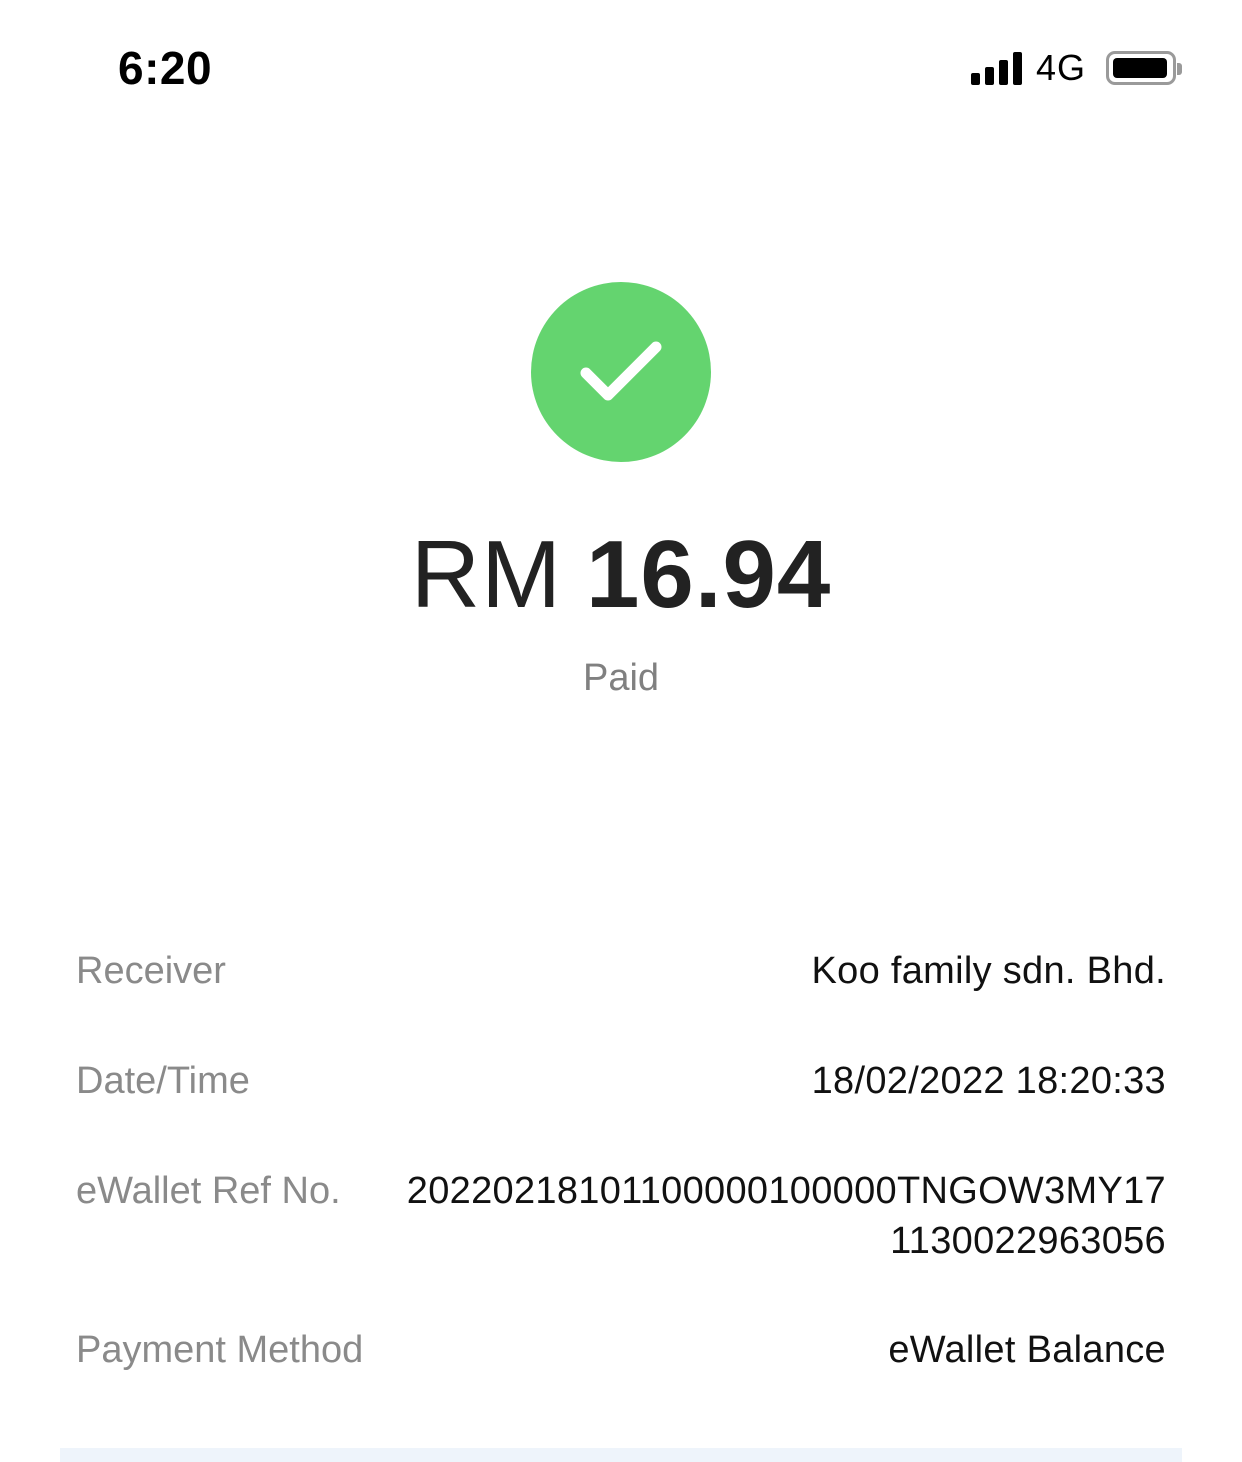 The width and height of the screenshot is (1242, 1462). I want to click on status-time: 6:20, so click(165, 68).